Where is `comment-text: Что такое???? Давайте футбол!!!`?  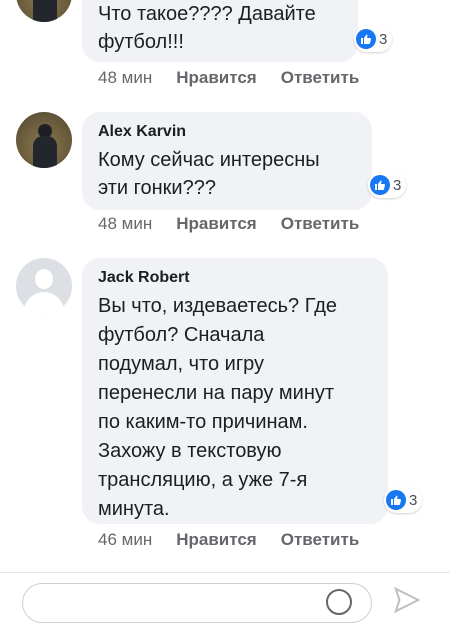
comment-text: Что такое???? Давайте футбол!!! is located at coordinates (207, 28).